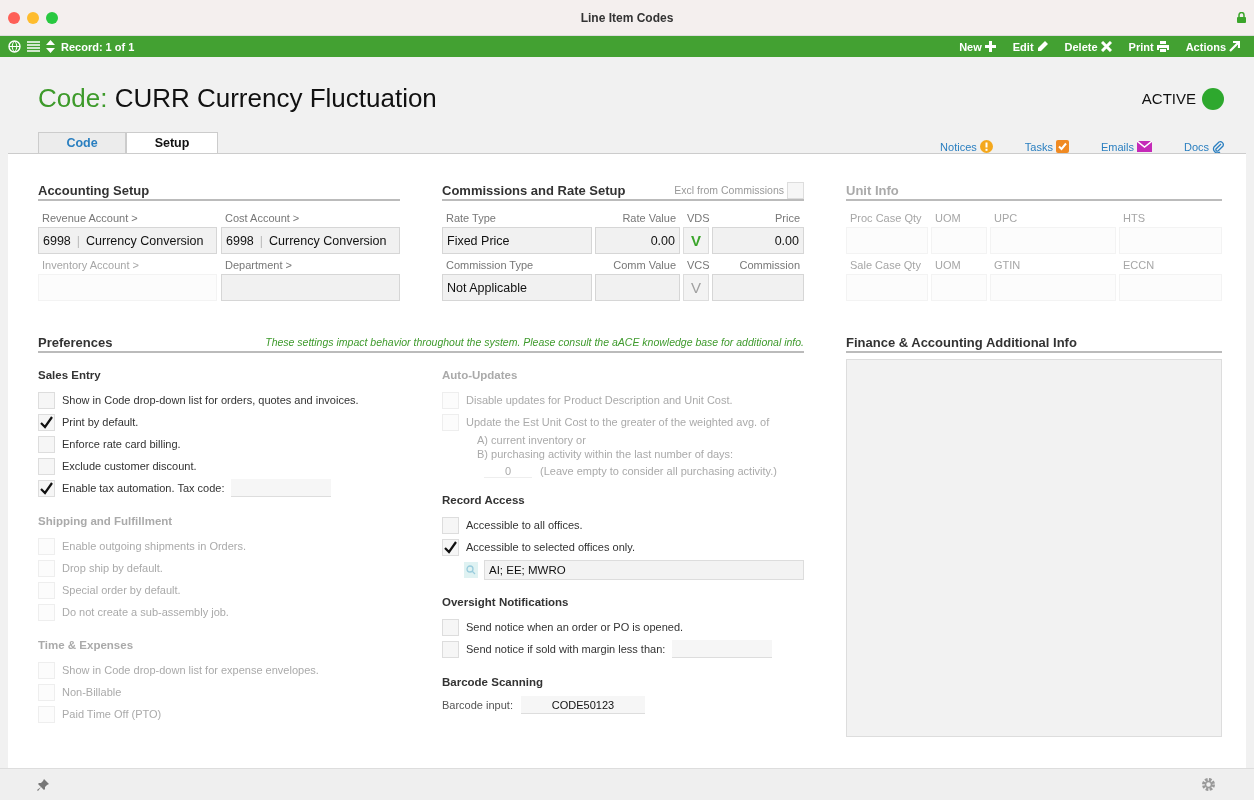 Image resolution: width=1254 pixels, height=800 pixels. Describe the element at coordinates (172, 143) in the screenshot. I see `tab: Setup` at that location.